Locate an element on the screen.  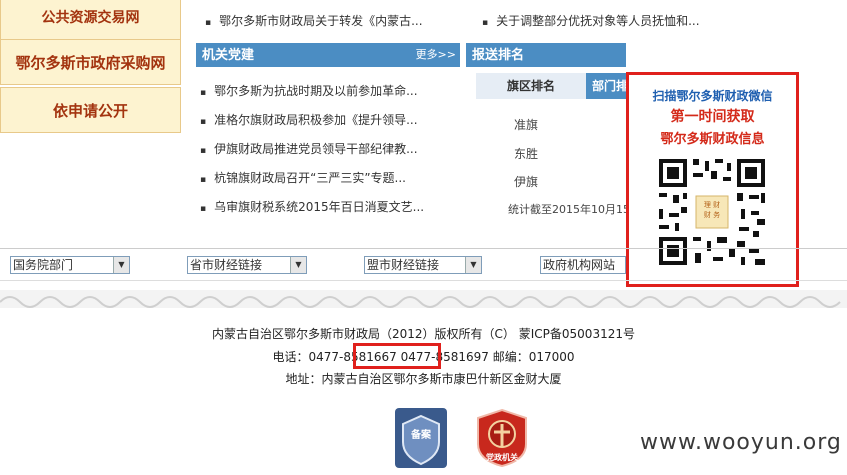
select-league-city-finance-links: 盟市财经链接 ▼ is located at coordinates (423, 265).